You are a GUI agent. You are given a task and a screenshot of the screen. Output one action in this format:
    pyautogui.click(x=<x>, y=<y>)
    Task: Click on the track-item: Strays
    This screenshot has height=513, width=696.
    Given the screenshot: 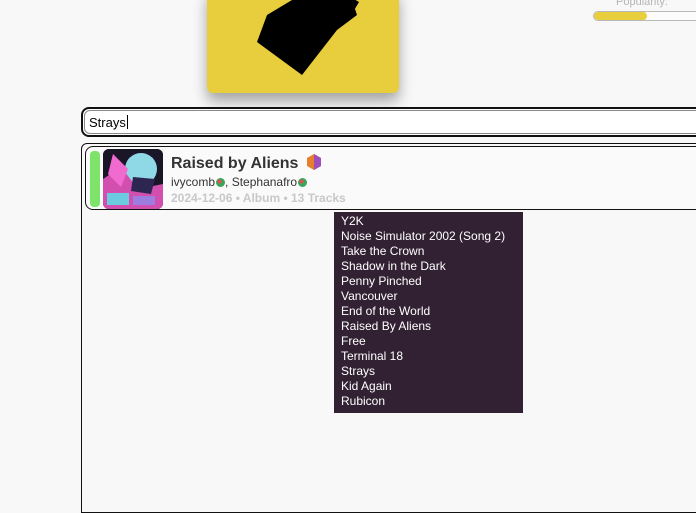 What is the action you would take?
    pyautogui.click(x=358, y=371)
    